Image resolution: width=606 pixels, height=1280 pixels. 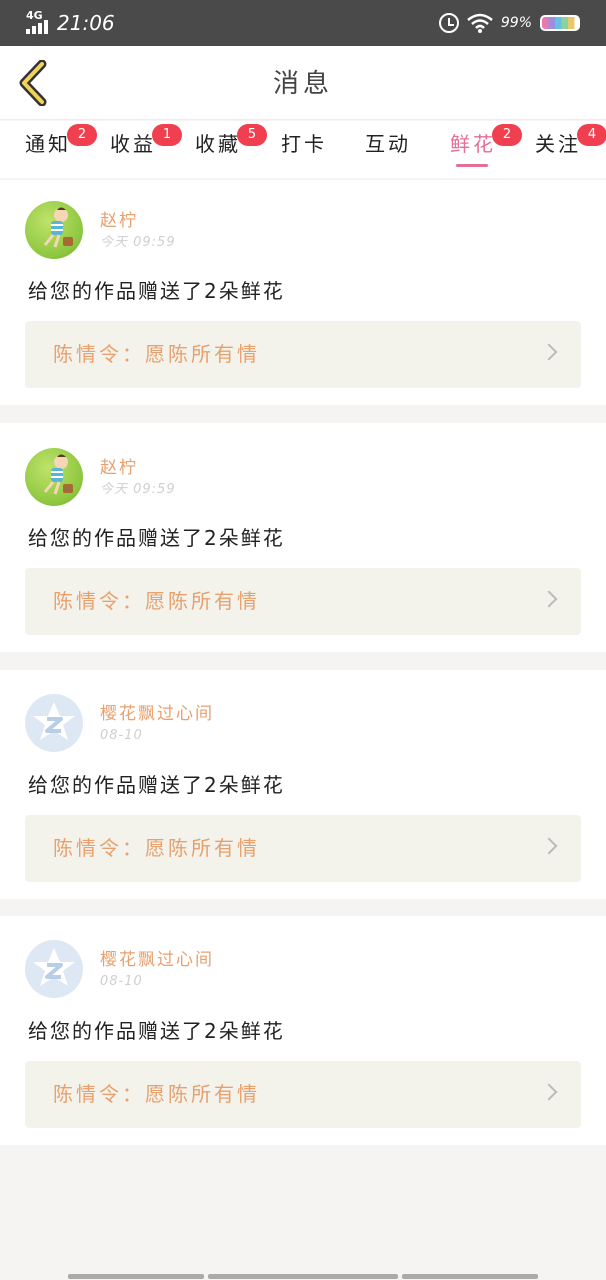 What do you see at coordinates (86, 23) in the screenshot?
I see `clock: 21:06` at bounding box center [86, 23].